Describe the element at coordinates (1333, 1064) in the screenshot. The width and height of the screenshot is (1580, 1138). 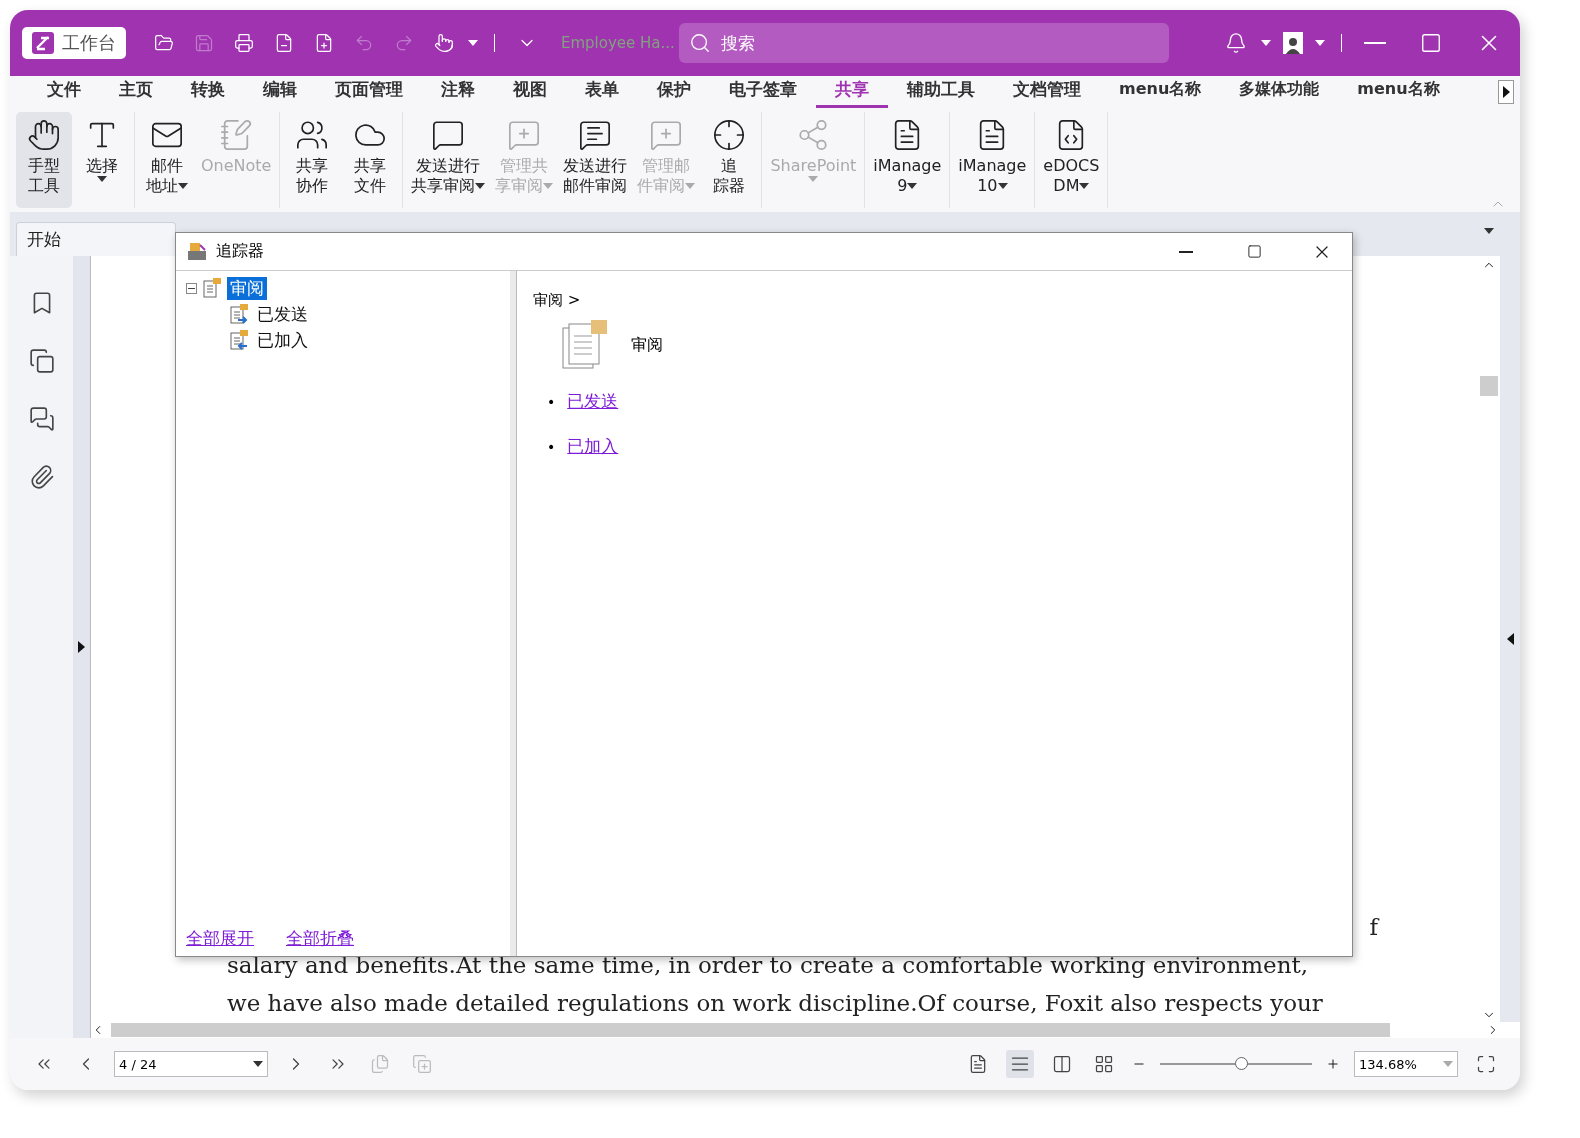
I see `zoom-in-icon` at that location.